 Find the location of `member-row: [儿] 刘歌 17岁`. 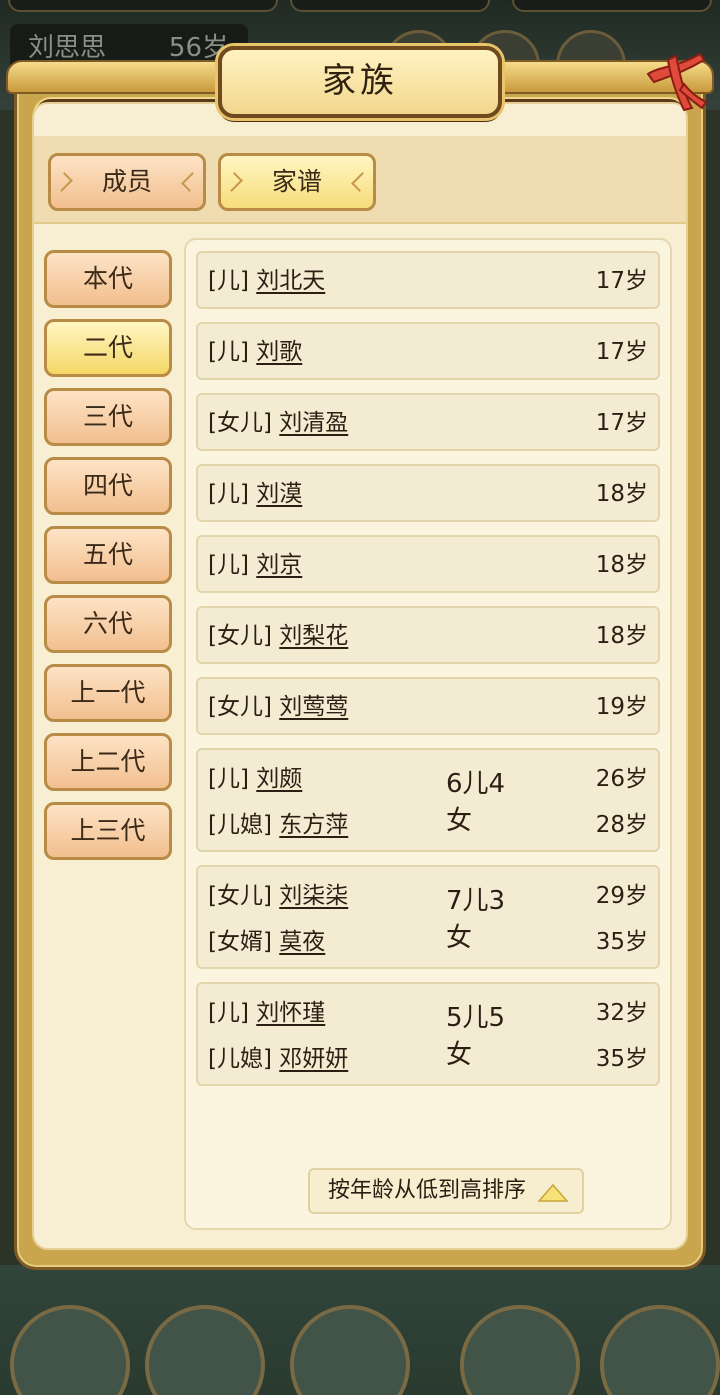

member-row: [儿] 刘歌 17岁 is located at coordinates (428, 351).